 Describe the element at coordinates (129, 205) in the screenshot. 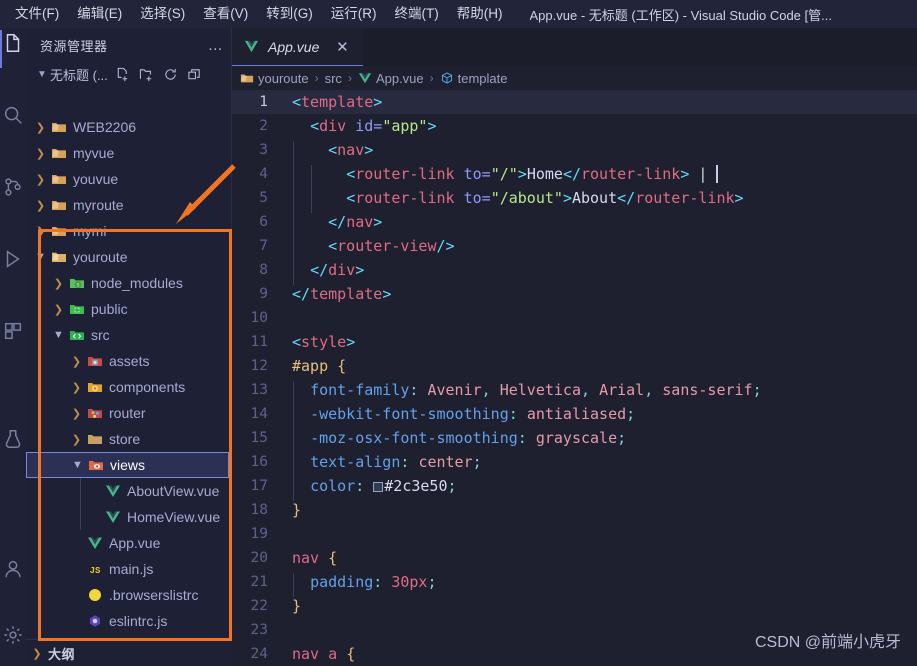

I see `tree-item-myroute: ❯ myroute` at that location.